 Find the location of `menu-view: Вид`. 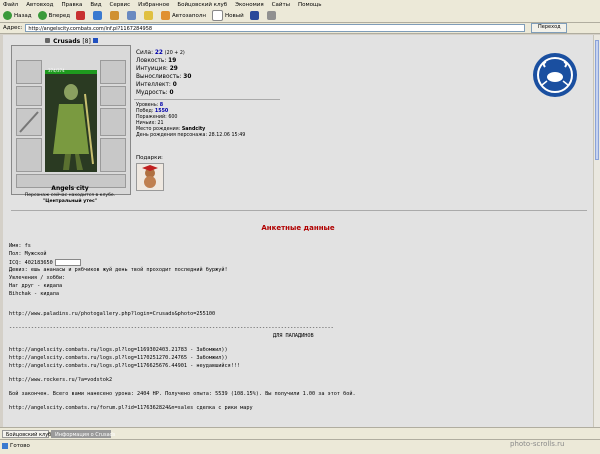

menu-view: Вид is located at coordinates (95, 5).